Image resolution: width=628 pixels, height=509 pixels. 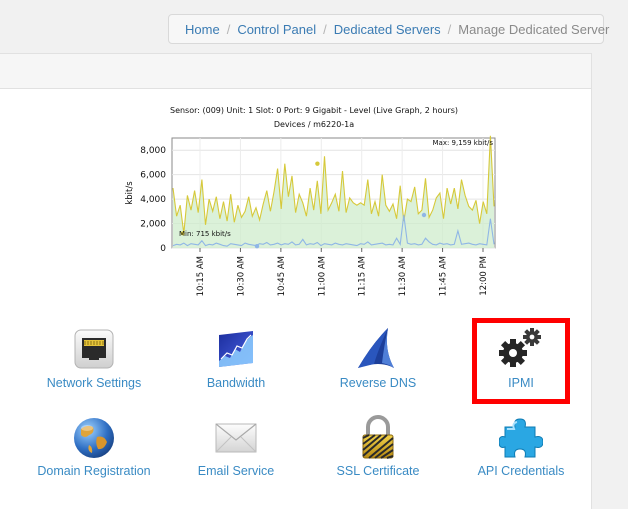 I want to click on api-credentials-tile: API Credentials, so click(x=521, y=448).